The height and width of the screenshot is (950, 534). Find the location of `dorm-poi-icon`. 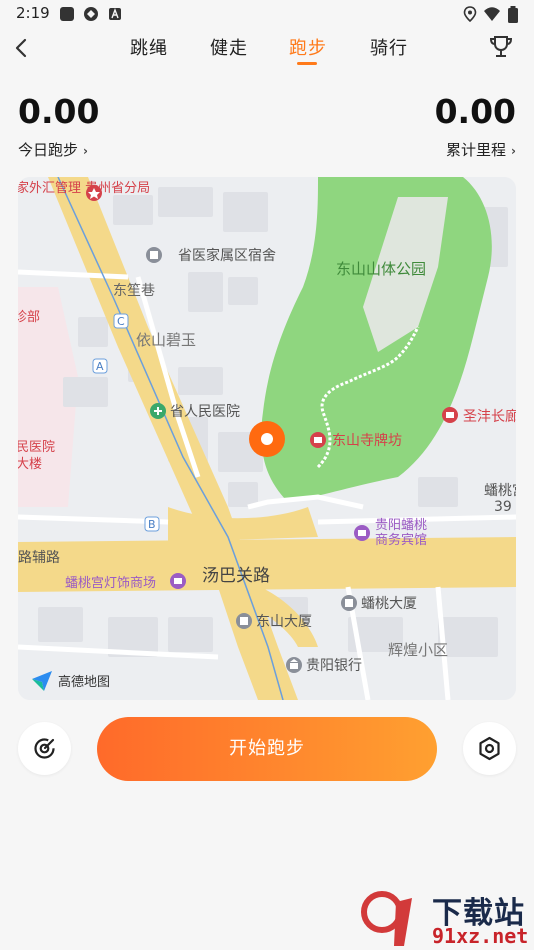

dorm-poi-icon is located at coordinates (154, 255).